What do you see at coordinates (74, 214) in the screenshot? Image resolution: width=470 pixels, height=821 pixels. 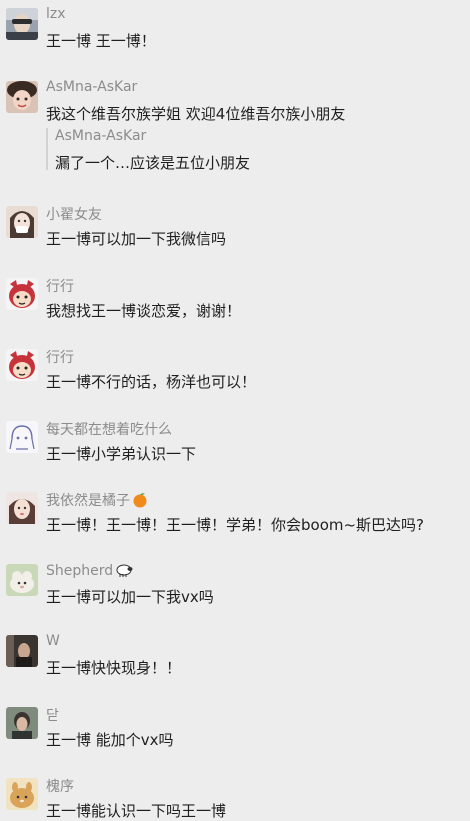 I see `username: 小翟女友` at bounding box center [74, 214].